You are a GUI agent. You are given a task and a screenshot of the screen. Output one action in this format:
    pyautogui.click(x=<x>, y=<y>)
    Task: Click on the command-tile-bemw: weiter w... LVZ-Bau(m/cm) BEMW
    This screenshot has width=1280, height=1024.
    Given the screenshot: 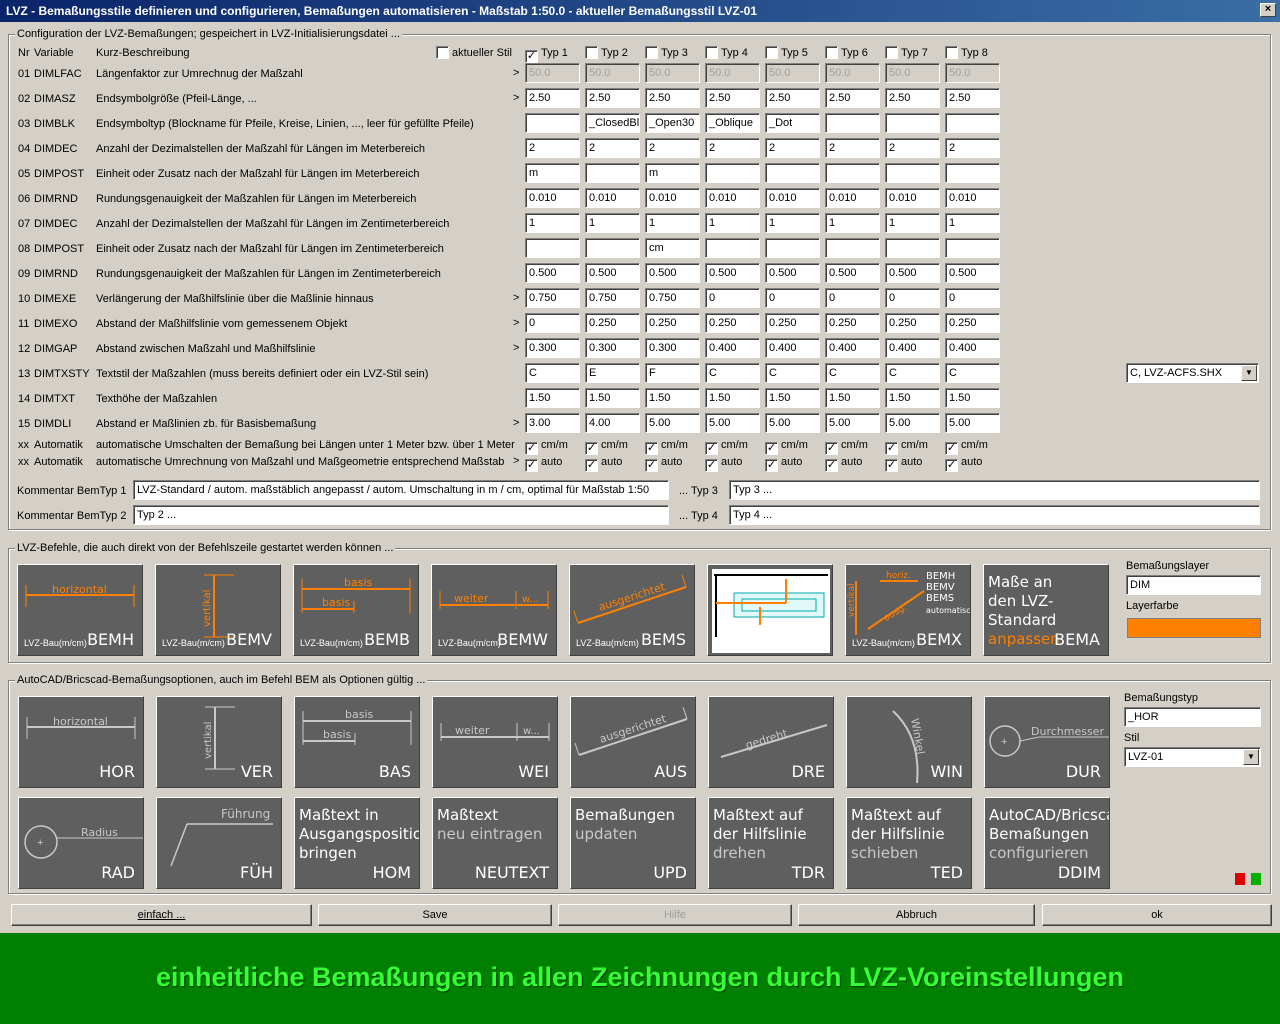 What is the action you would take?
    pyautogui.click(x=494, y=610)
    